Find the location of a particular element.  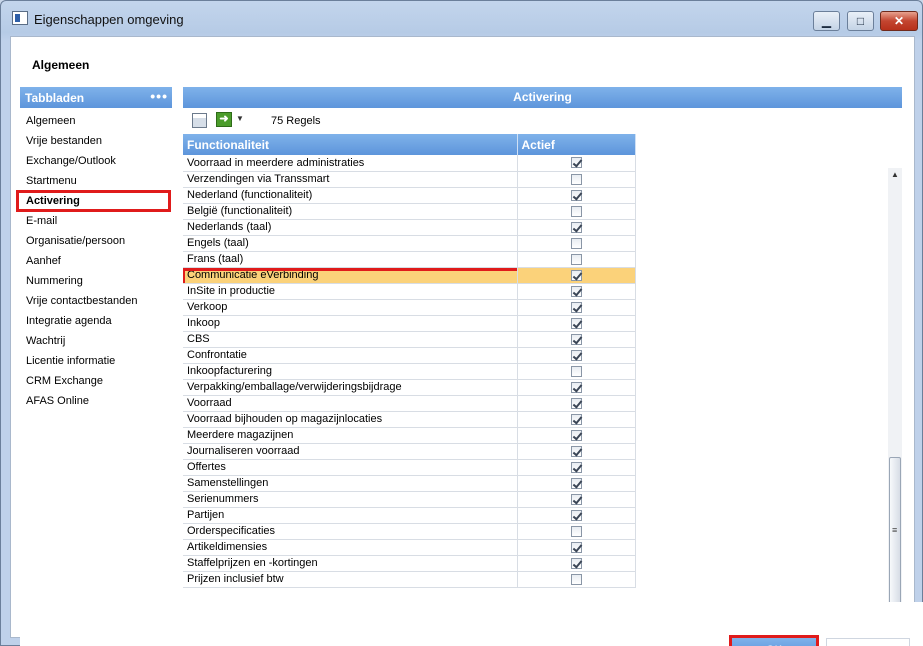

table-row: Prijzen inclusief btw is located at coordinates (409, 579).